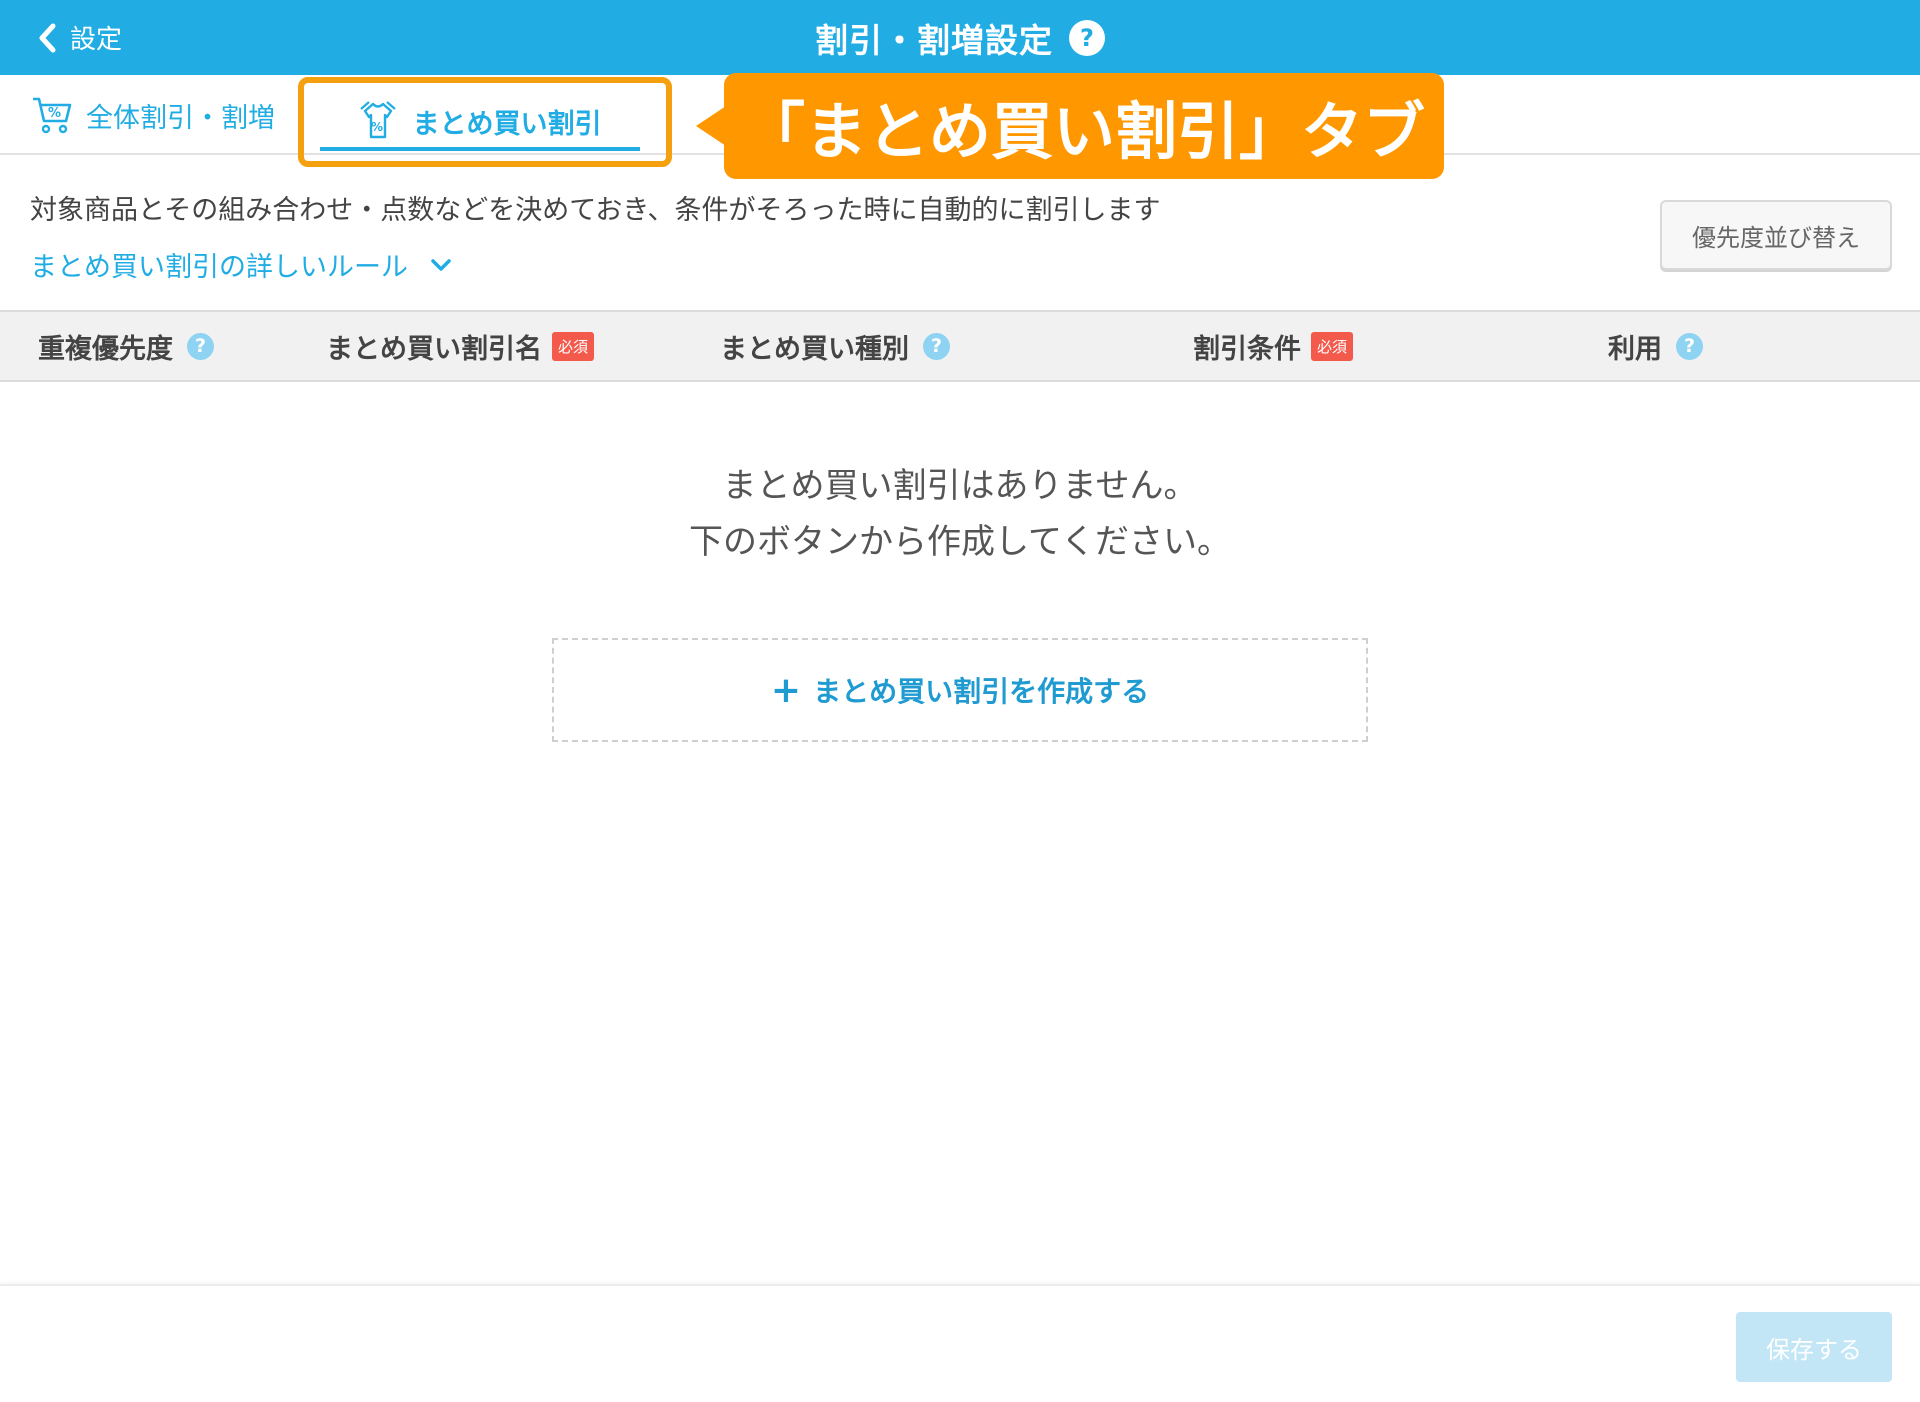  I want to click on top-bar: 設定 割引・割増設定 ?, so click(960, 37).